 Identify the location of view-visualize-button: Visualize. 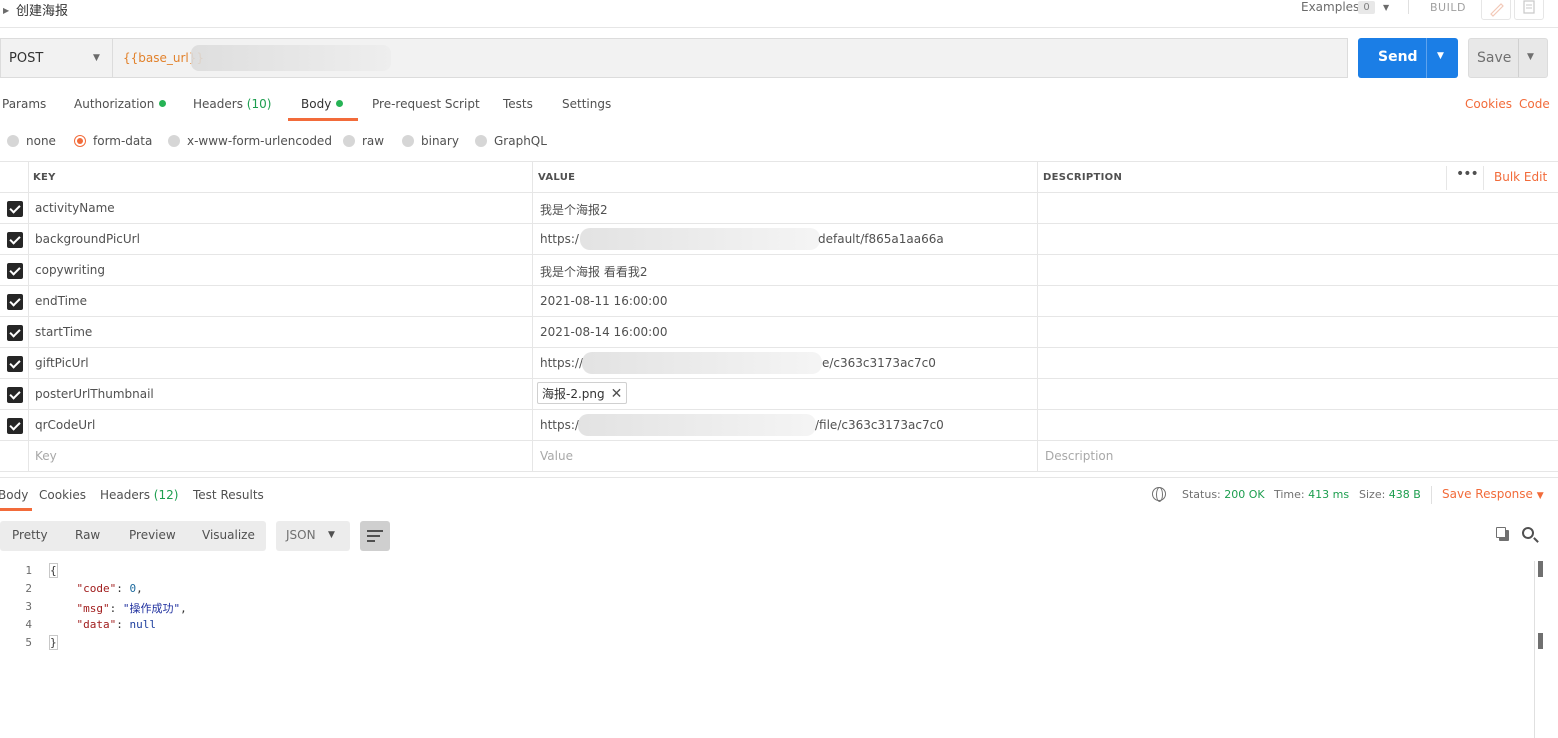
(228, 535).